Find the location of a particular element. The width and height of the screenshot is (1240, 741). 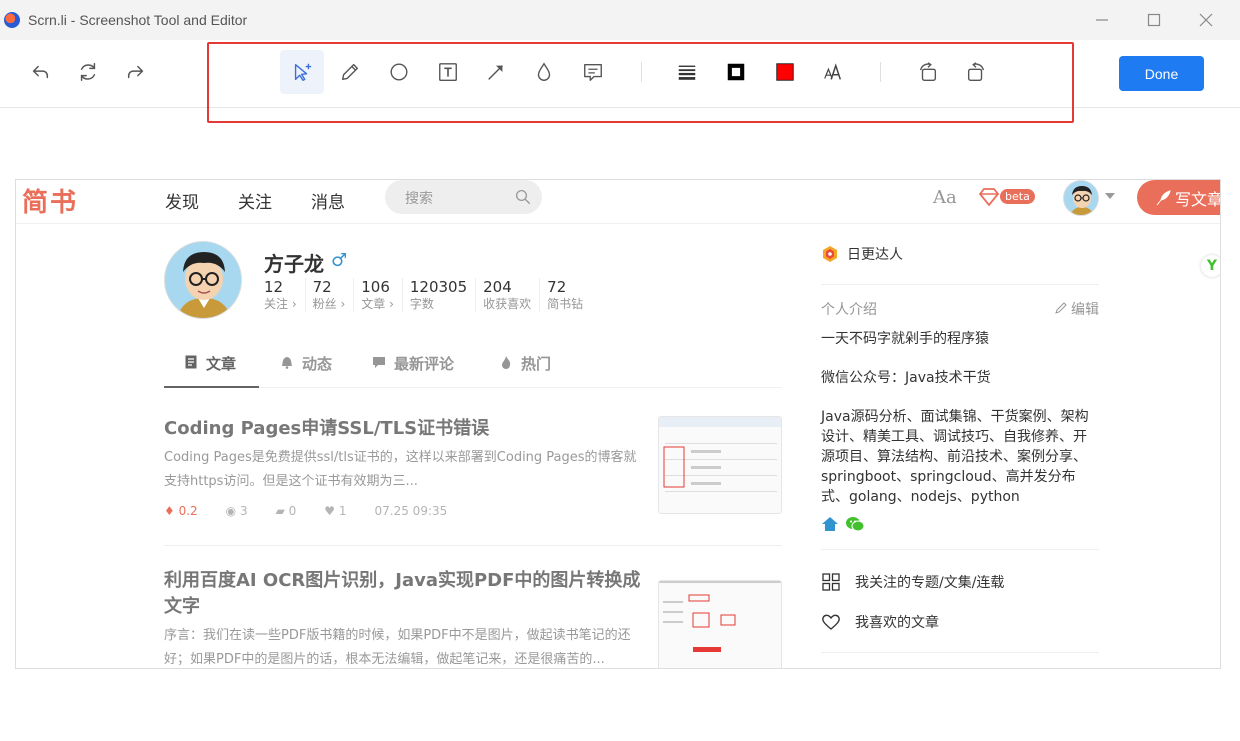

profile-name: 方子龙 is located at coordinates (294, 264).